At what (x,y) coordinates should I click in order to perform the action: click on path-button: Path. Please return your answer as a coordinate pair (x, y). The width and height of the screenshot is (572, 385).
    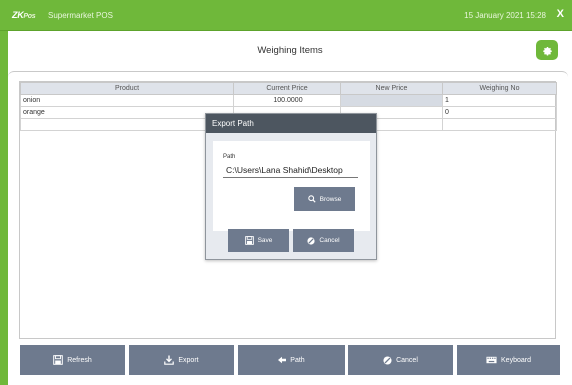
    Looking at the image, I should click on (291, 360).